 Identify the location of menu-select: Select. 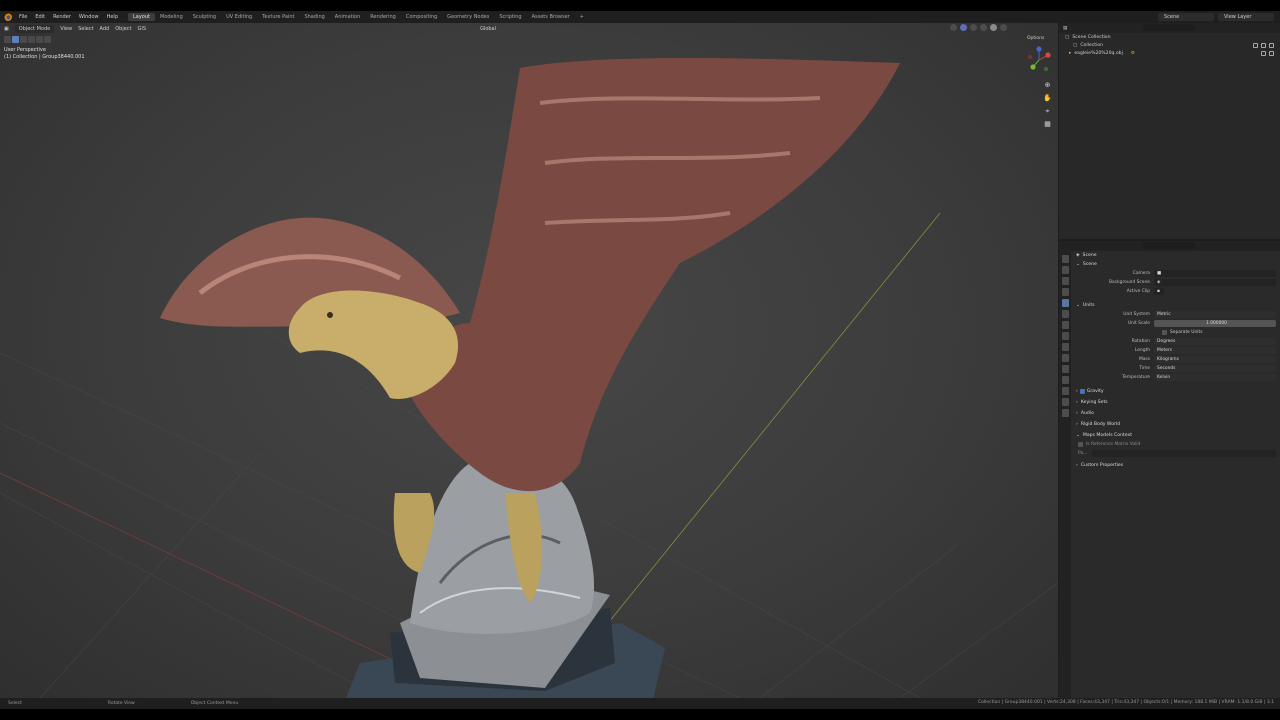
(85, 29).